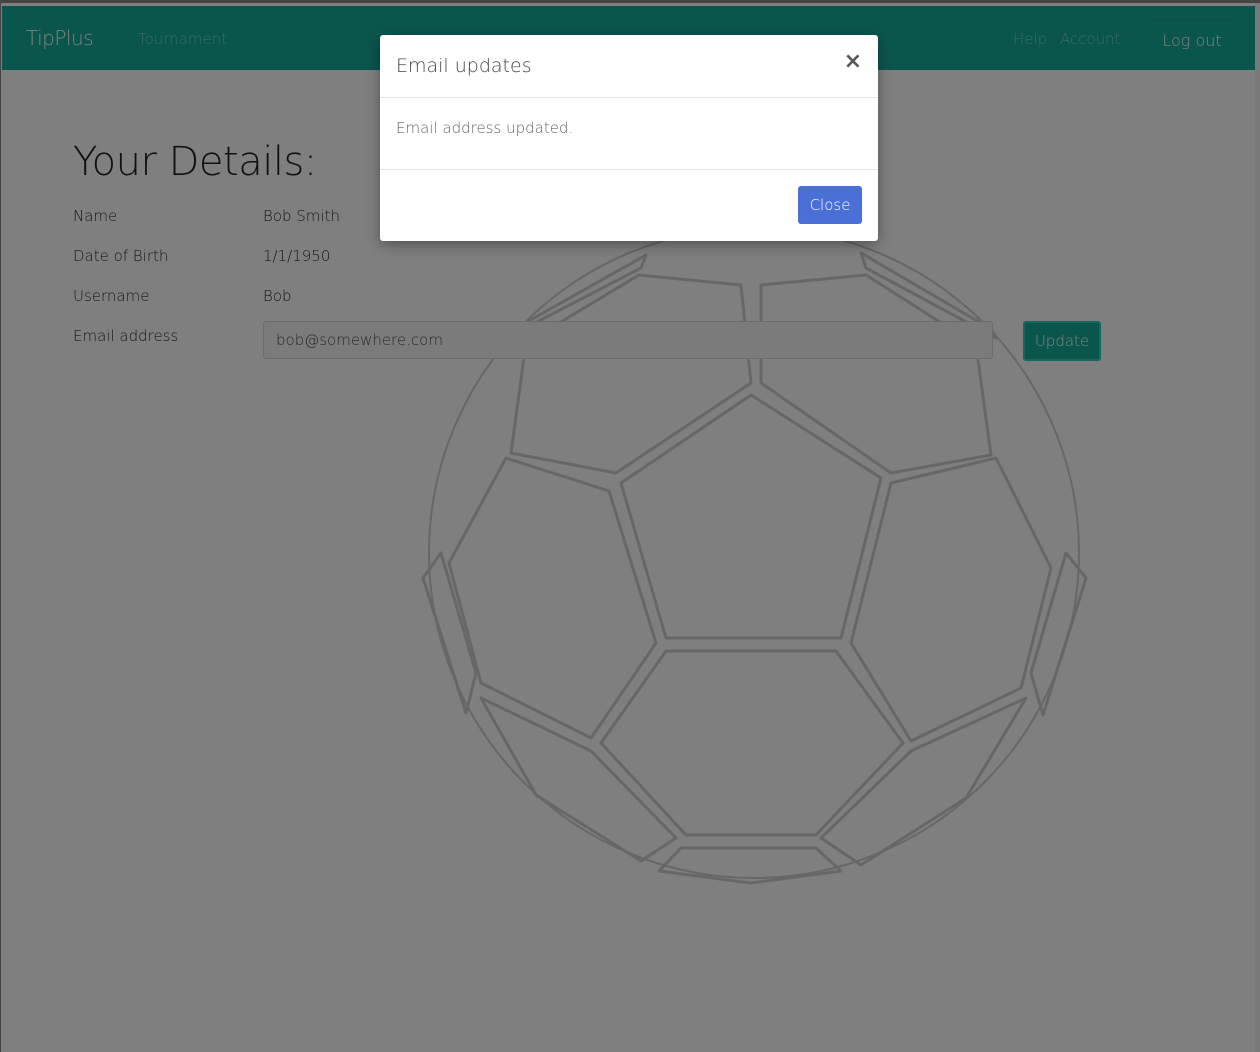 This screenshot has height=1052, width=1260. Describe the element at coordinates (853, 62) in the screenshot. I see `close-icon: ×` at that location.